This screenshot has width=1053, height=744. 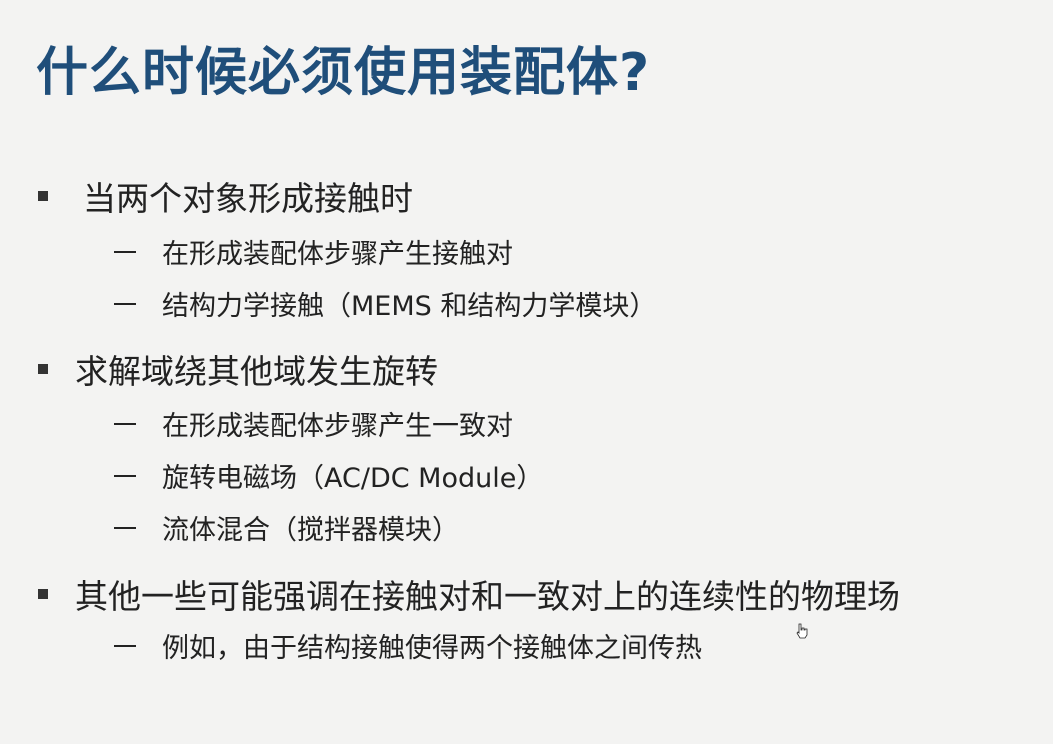 I want to click on sub-bullet-item: 在形成装配体步骤产生接触对, so click(x=313, y=251).